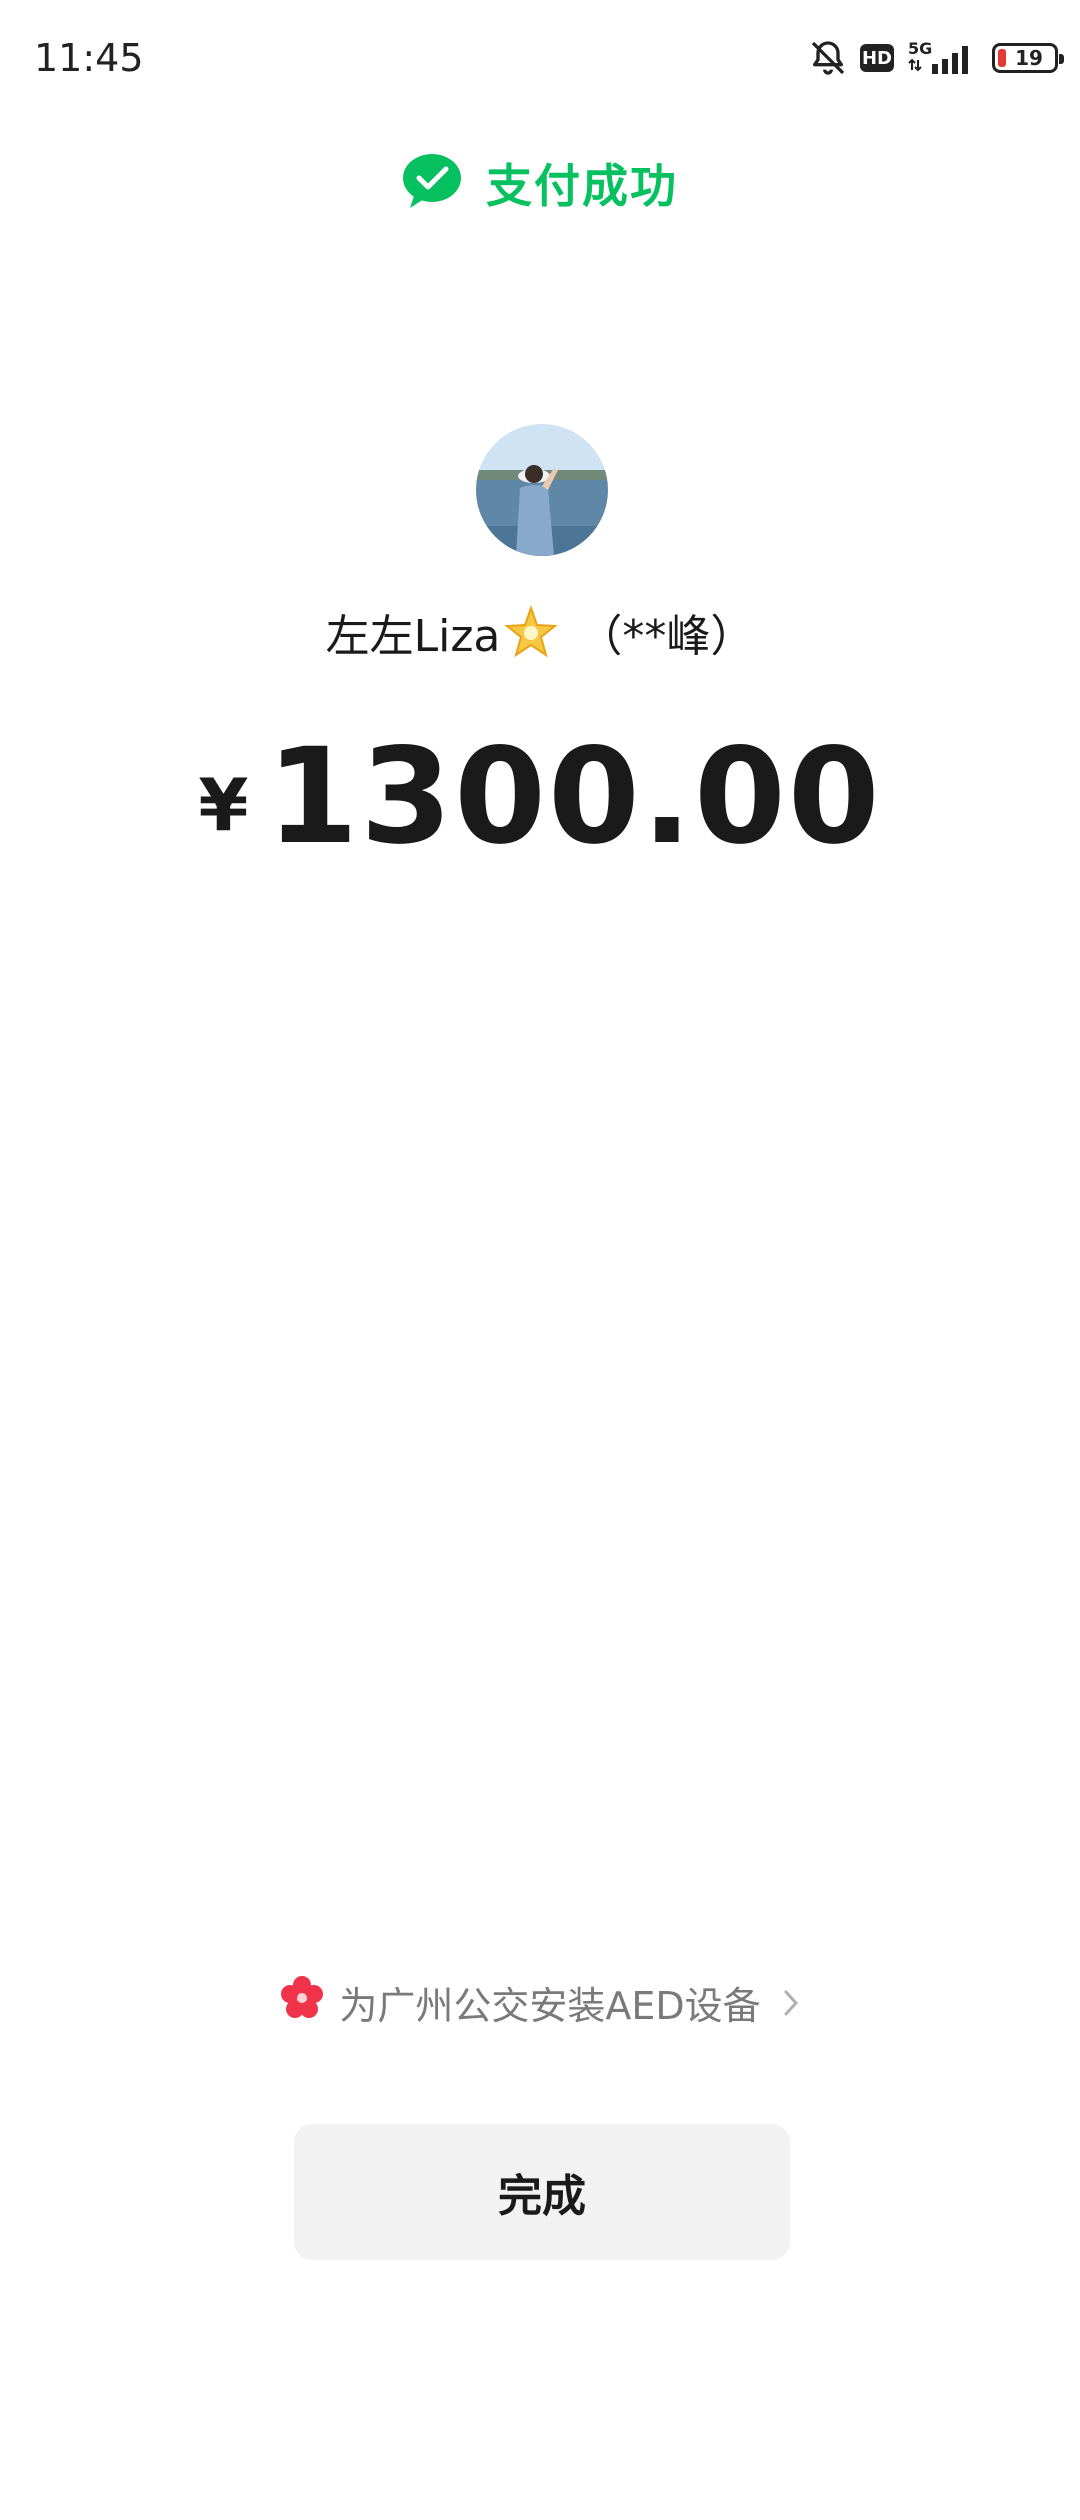  What do you see at coordinates (943, 58) in the screenshot?
I see `signal-5g-icon: 5G` at bounding box center [943, 58].